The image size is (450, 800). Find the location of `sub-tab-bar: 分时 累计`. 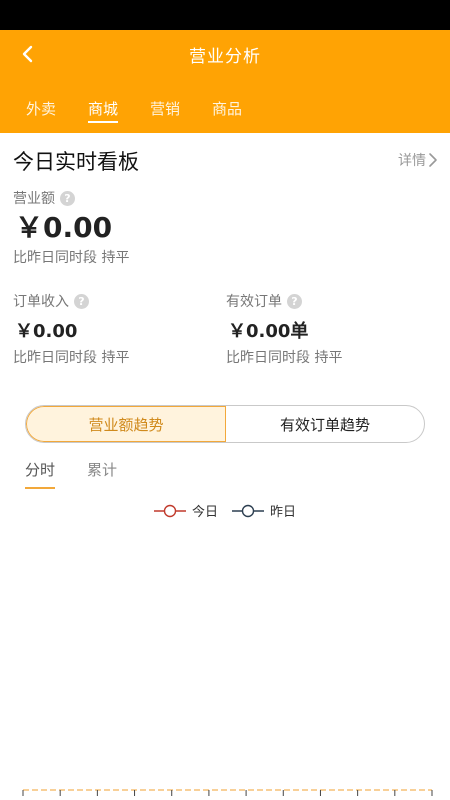

sub-tab-bar: 分时 累计 is located at coordinates (87, 474).